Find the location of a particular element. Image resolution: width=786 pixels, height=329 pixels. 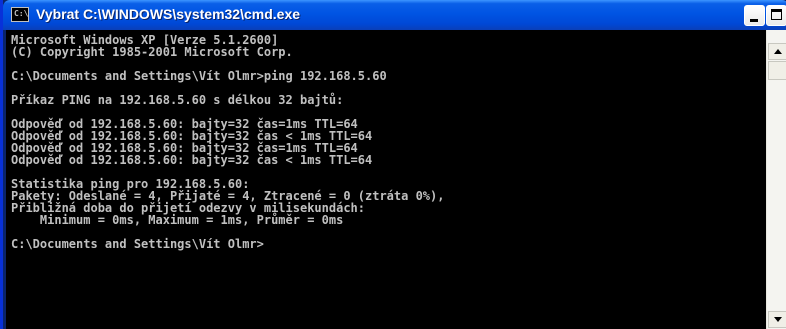

arrow-up-icon is located at coordinates (778, 51).